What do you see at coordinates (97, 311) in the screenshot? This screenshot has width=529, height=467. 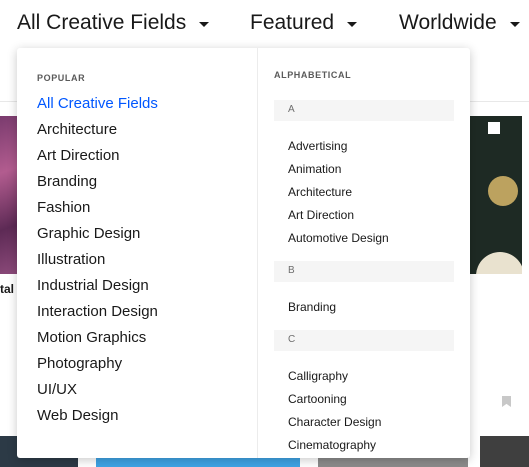 I see `popular-field-item: Interaction Design` at bounding box center [97, 311].